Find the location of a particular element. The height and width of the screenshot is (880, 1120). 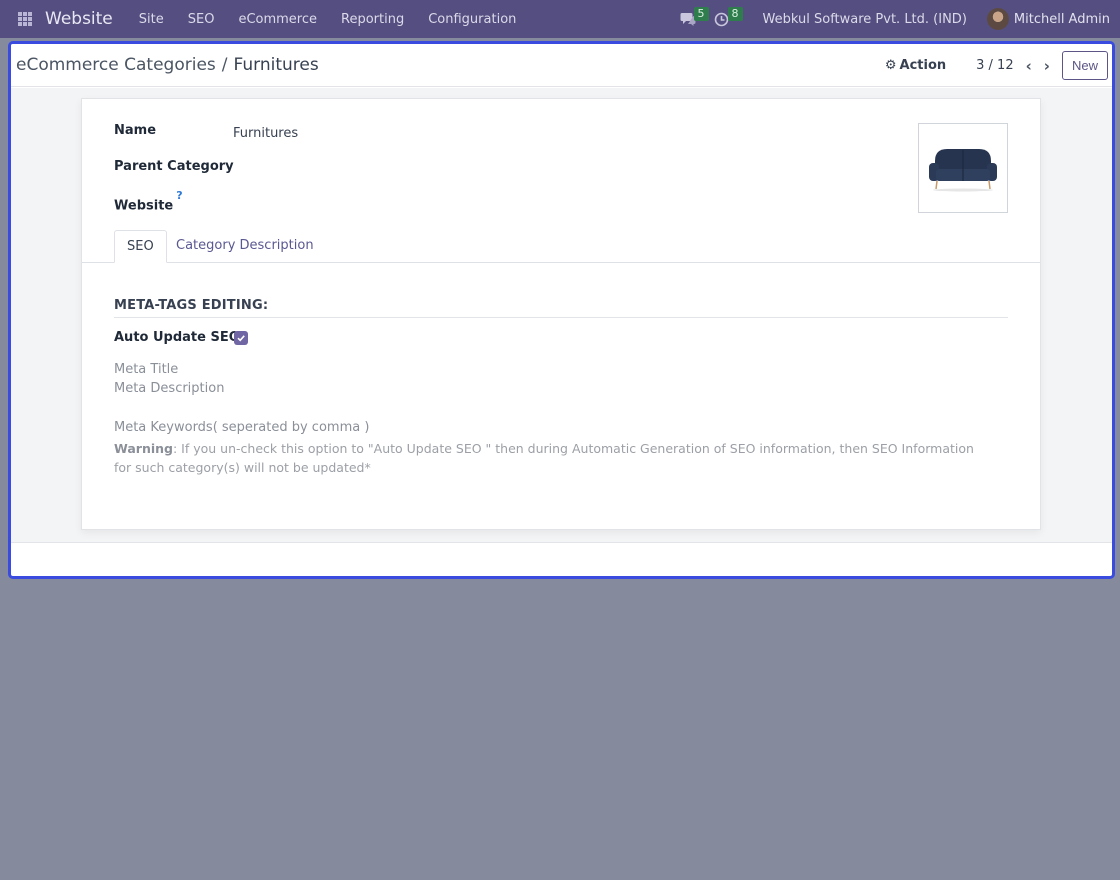

parent-category-label: Parent Category is located at coordinates (174, 166).